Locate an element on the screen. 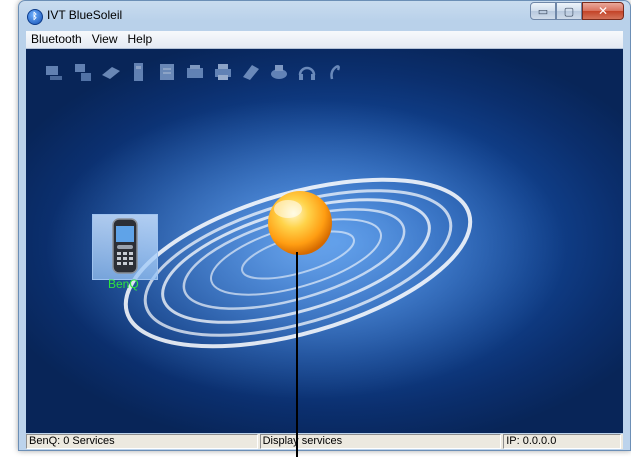  menu-help: Help is located at coordinates (140, 39).